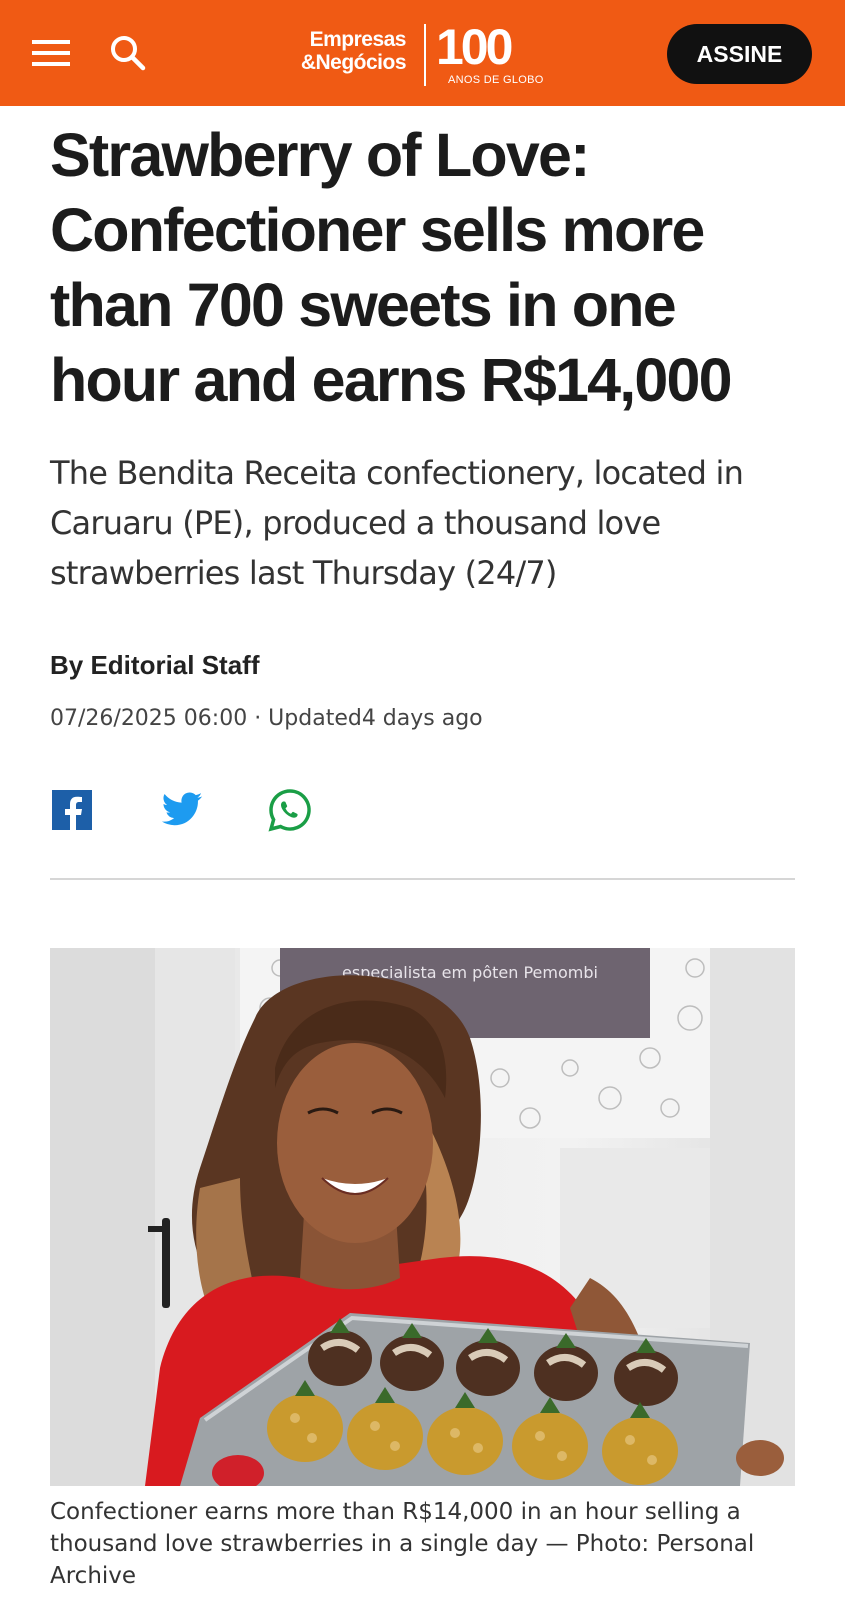  Describe the element at coordinates (353, 51) in the screenshot. I see `logo-wordmark: Empresas &Negócios` at that location.